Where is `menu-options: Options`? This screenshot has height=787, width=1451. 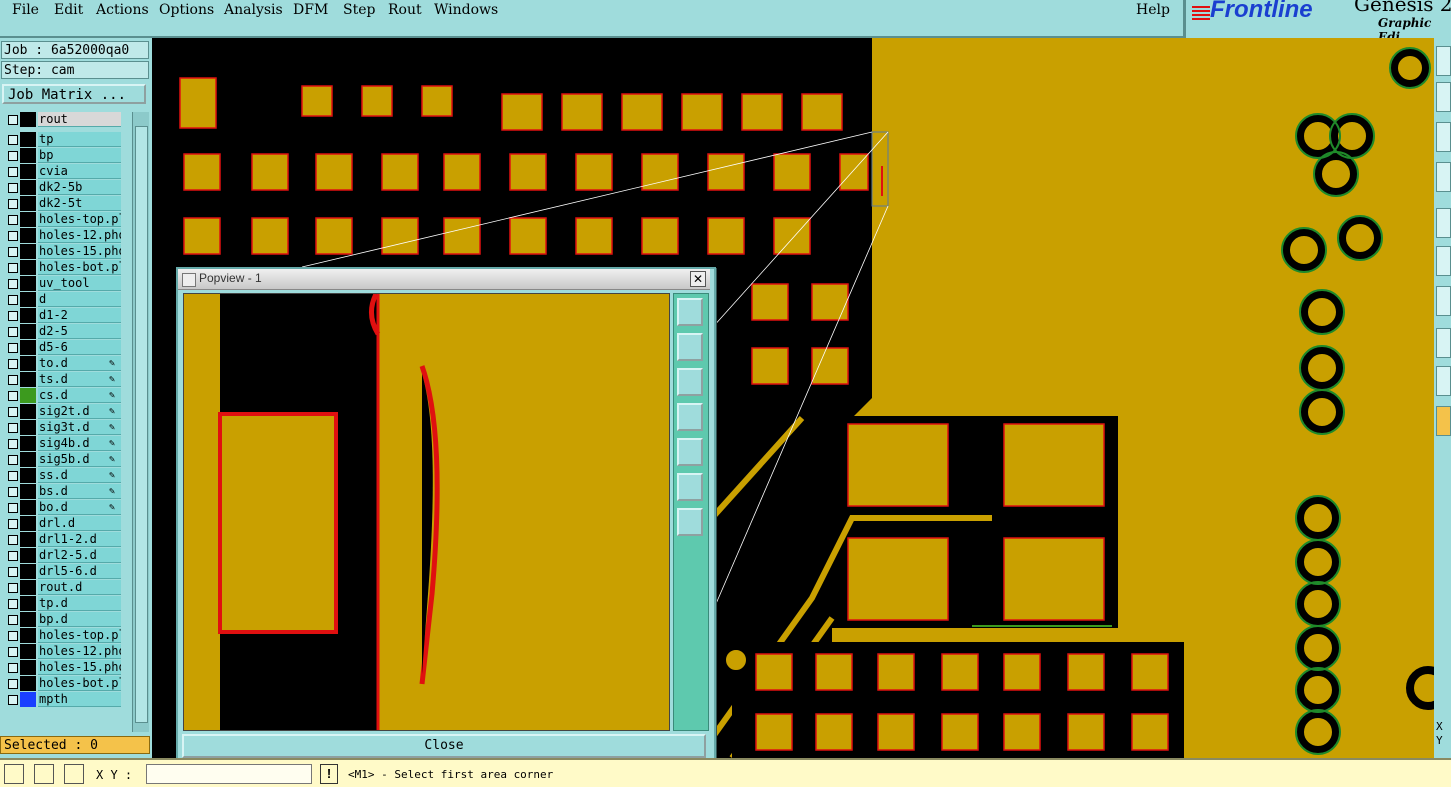 menu-options: Options is located at coordinates (186, 10).